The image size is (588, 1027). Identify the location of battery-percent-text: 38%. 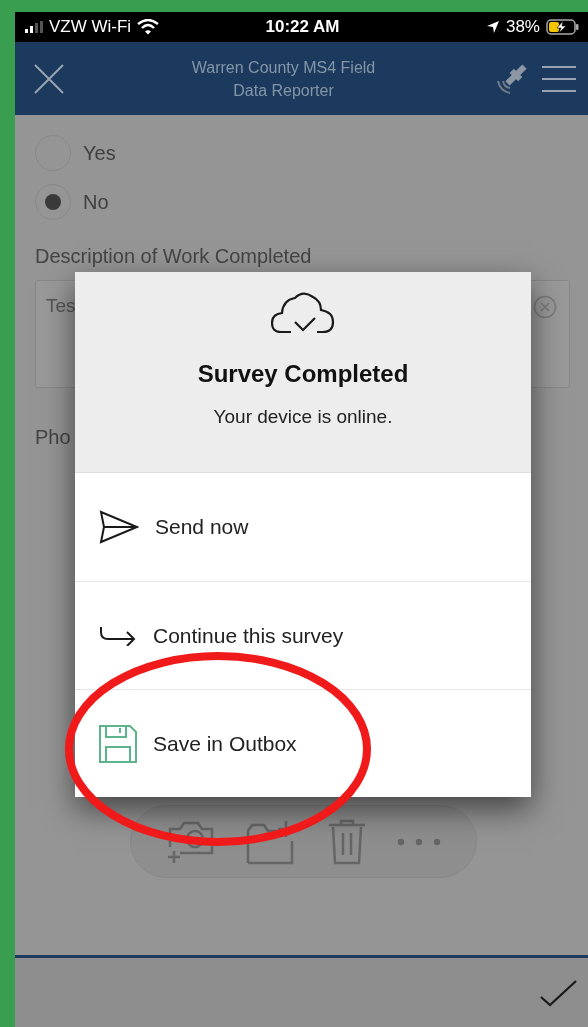
(522, 27).